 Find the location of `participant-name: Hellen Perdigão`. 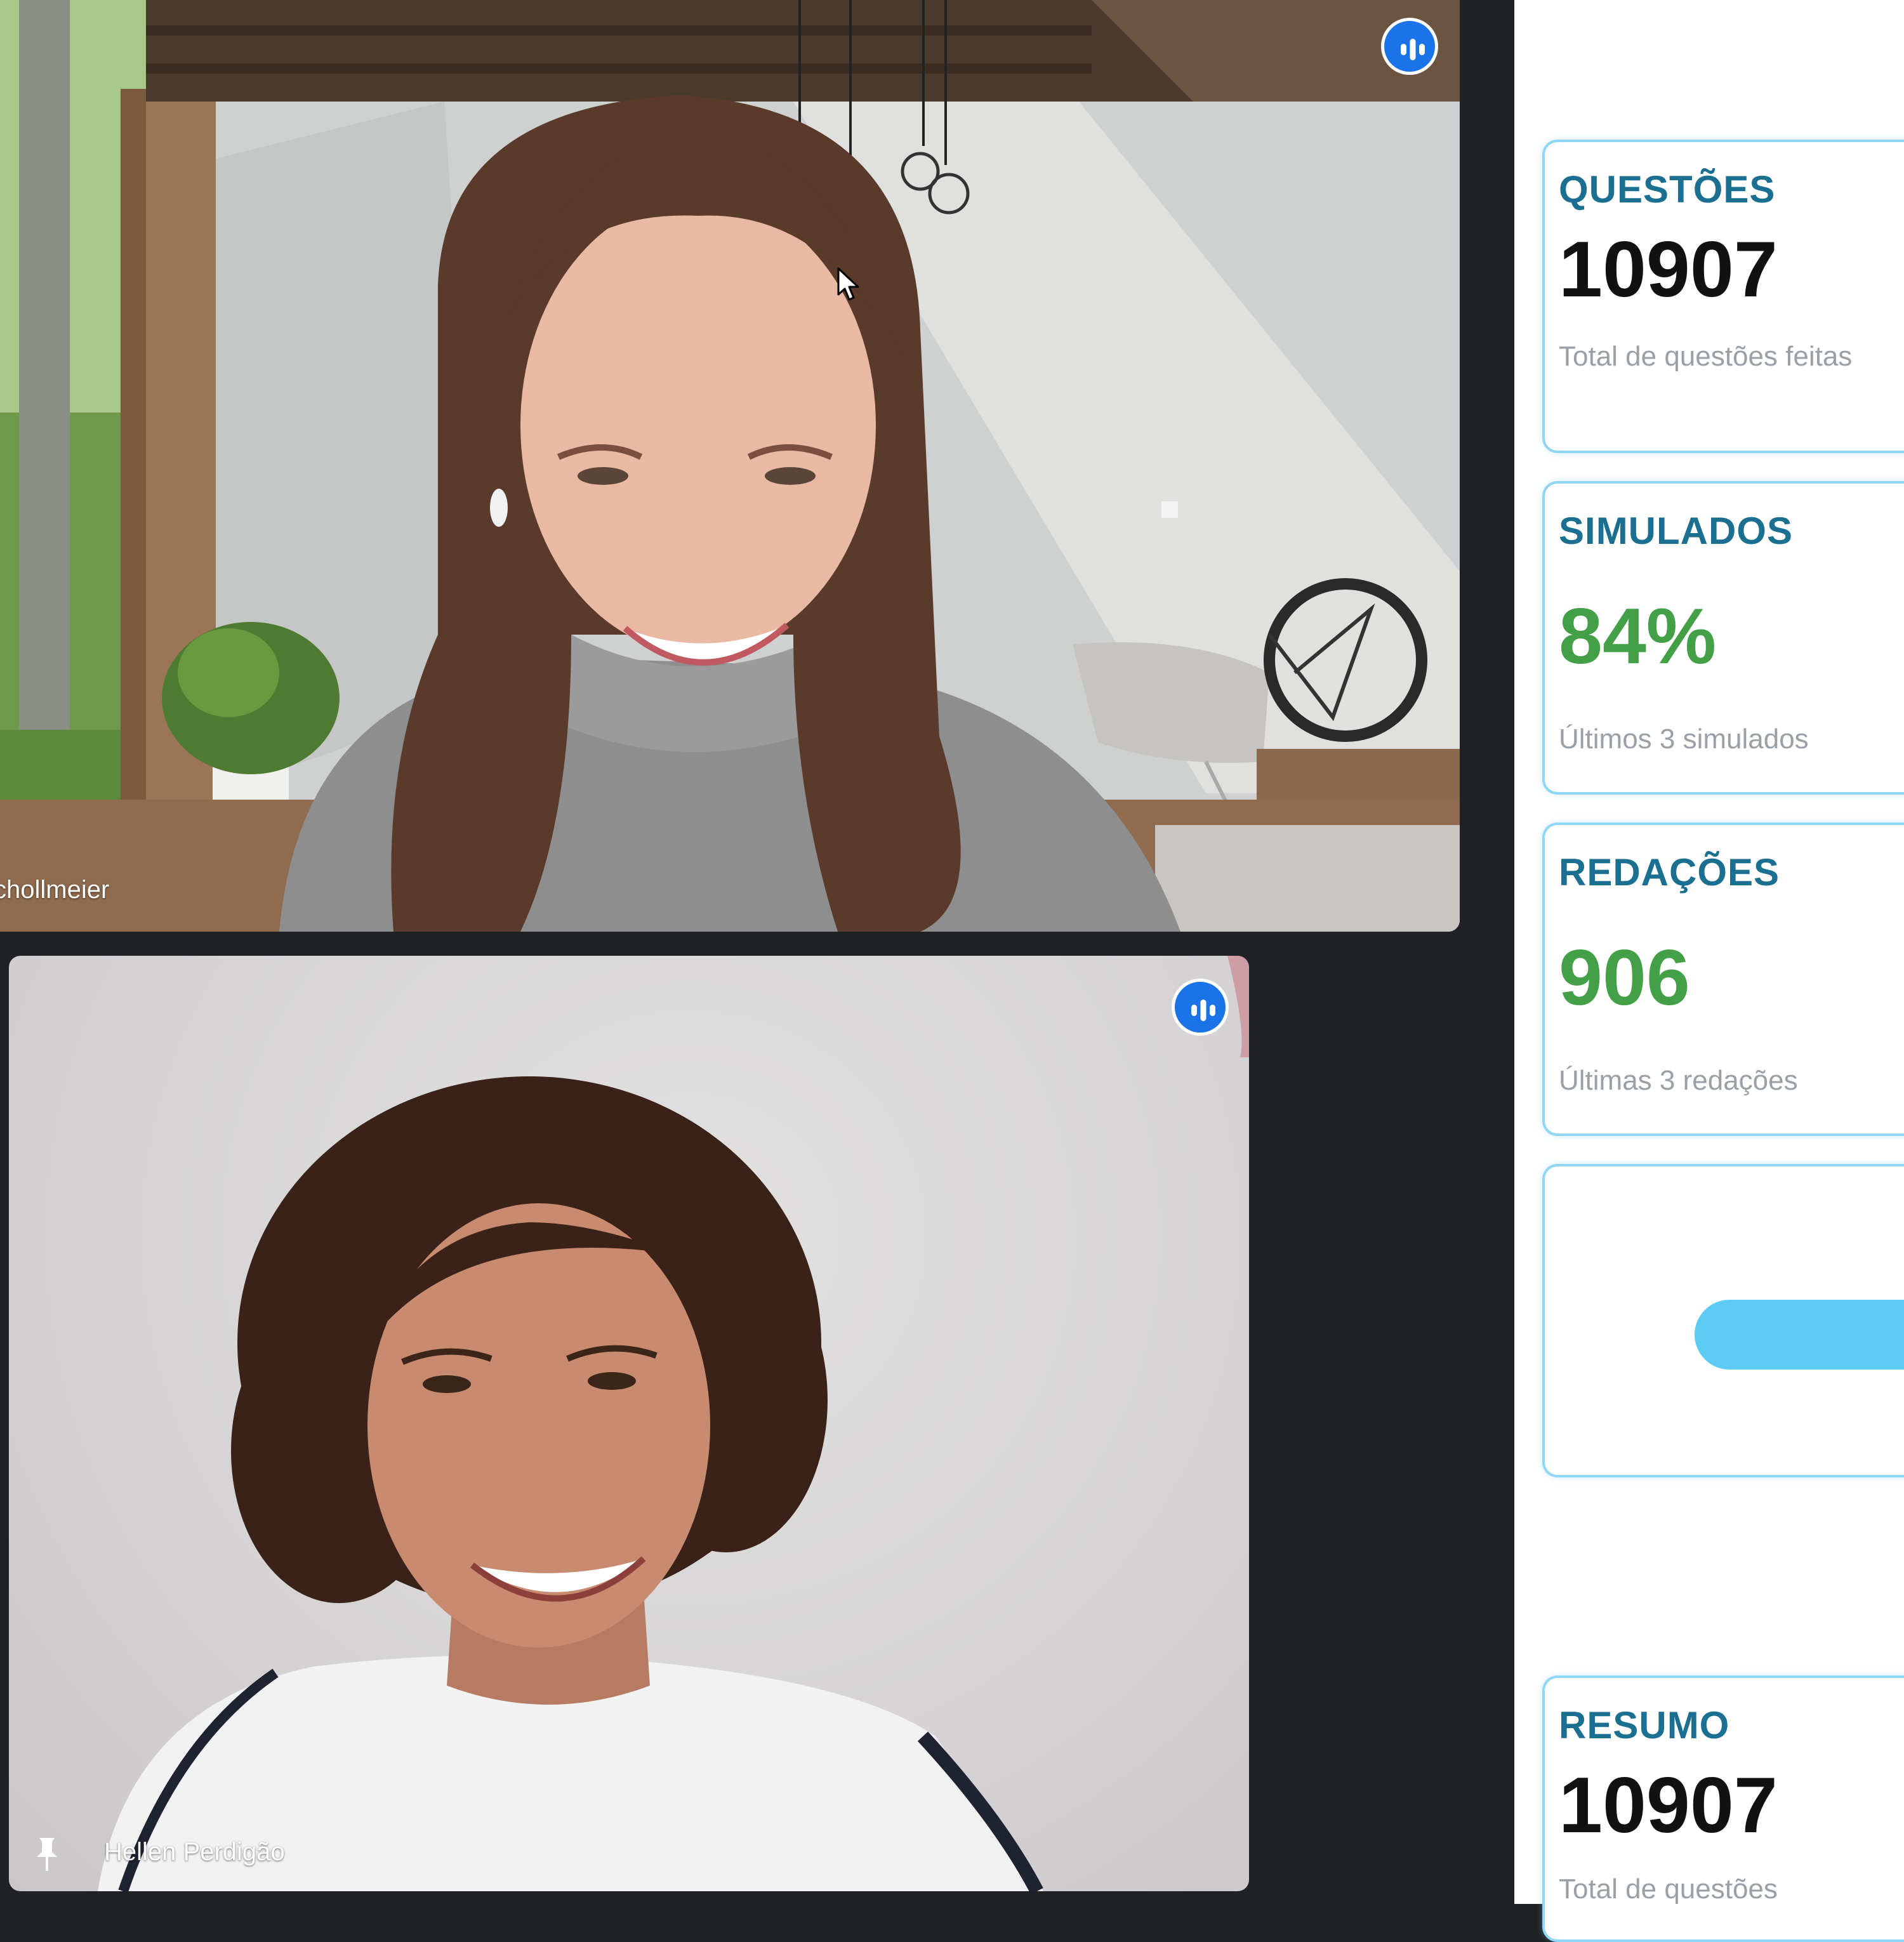

participant-name: Hellen Perdigão is located at coordinates (194, 1852).